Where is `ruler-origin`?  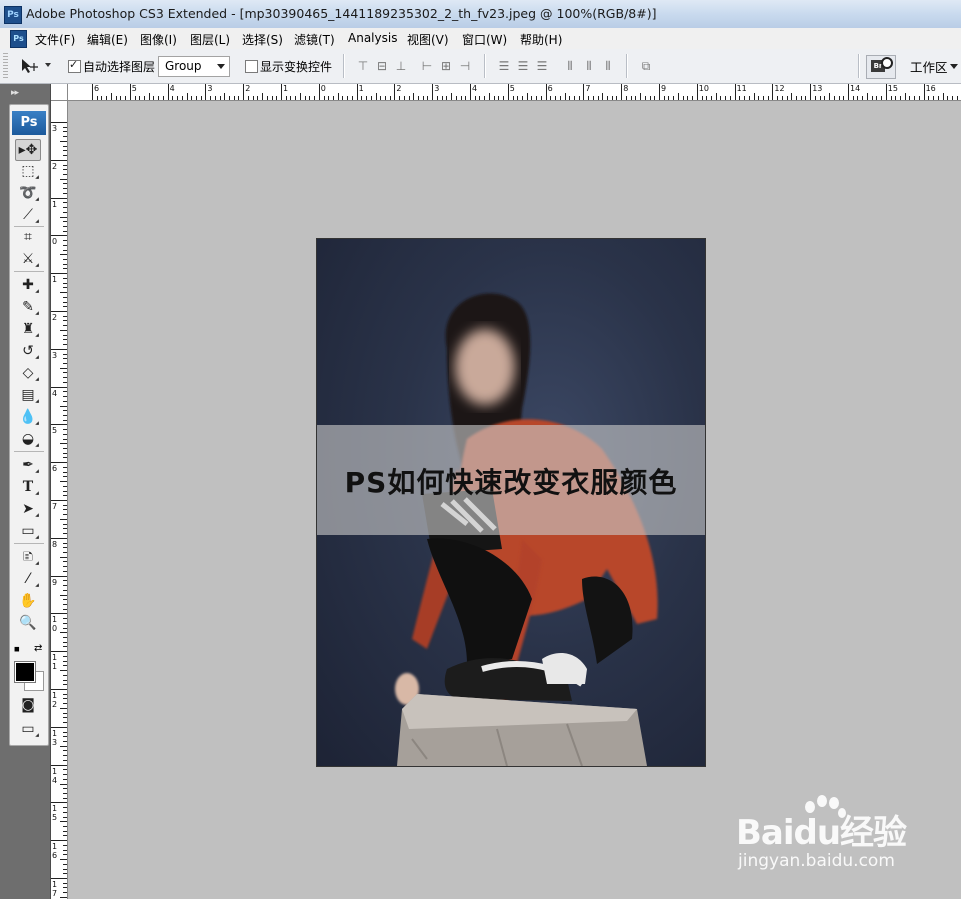
ruler-origin is located at coordinates (59, 92).